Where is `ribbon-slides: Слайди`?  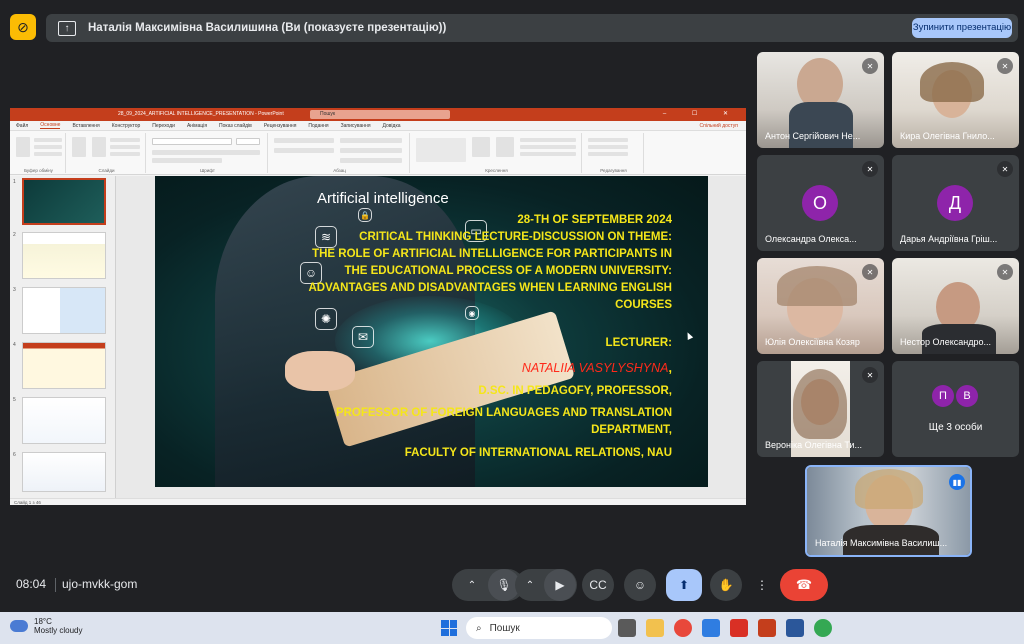
ribbon-slides: Слайди is located at coordinates (107, 153).